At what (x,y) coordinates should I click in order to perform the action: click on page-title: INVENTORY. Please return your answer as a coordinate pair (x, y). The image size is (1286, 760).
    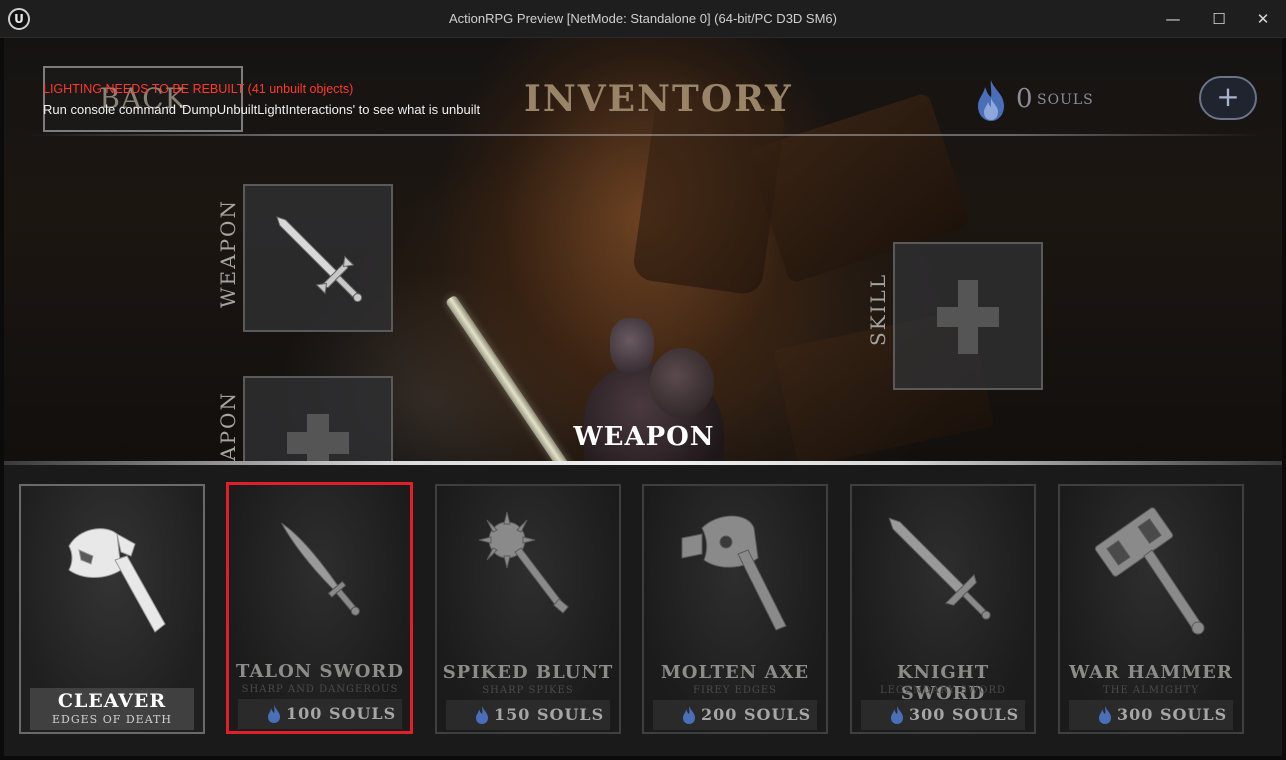
    Looking at the image, I should click on (658, 99).